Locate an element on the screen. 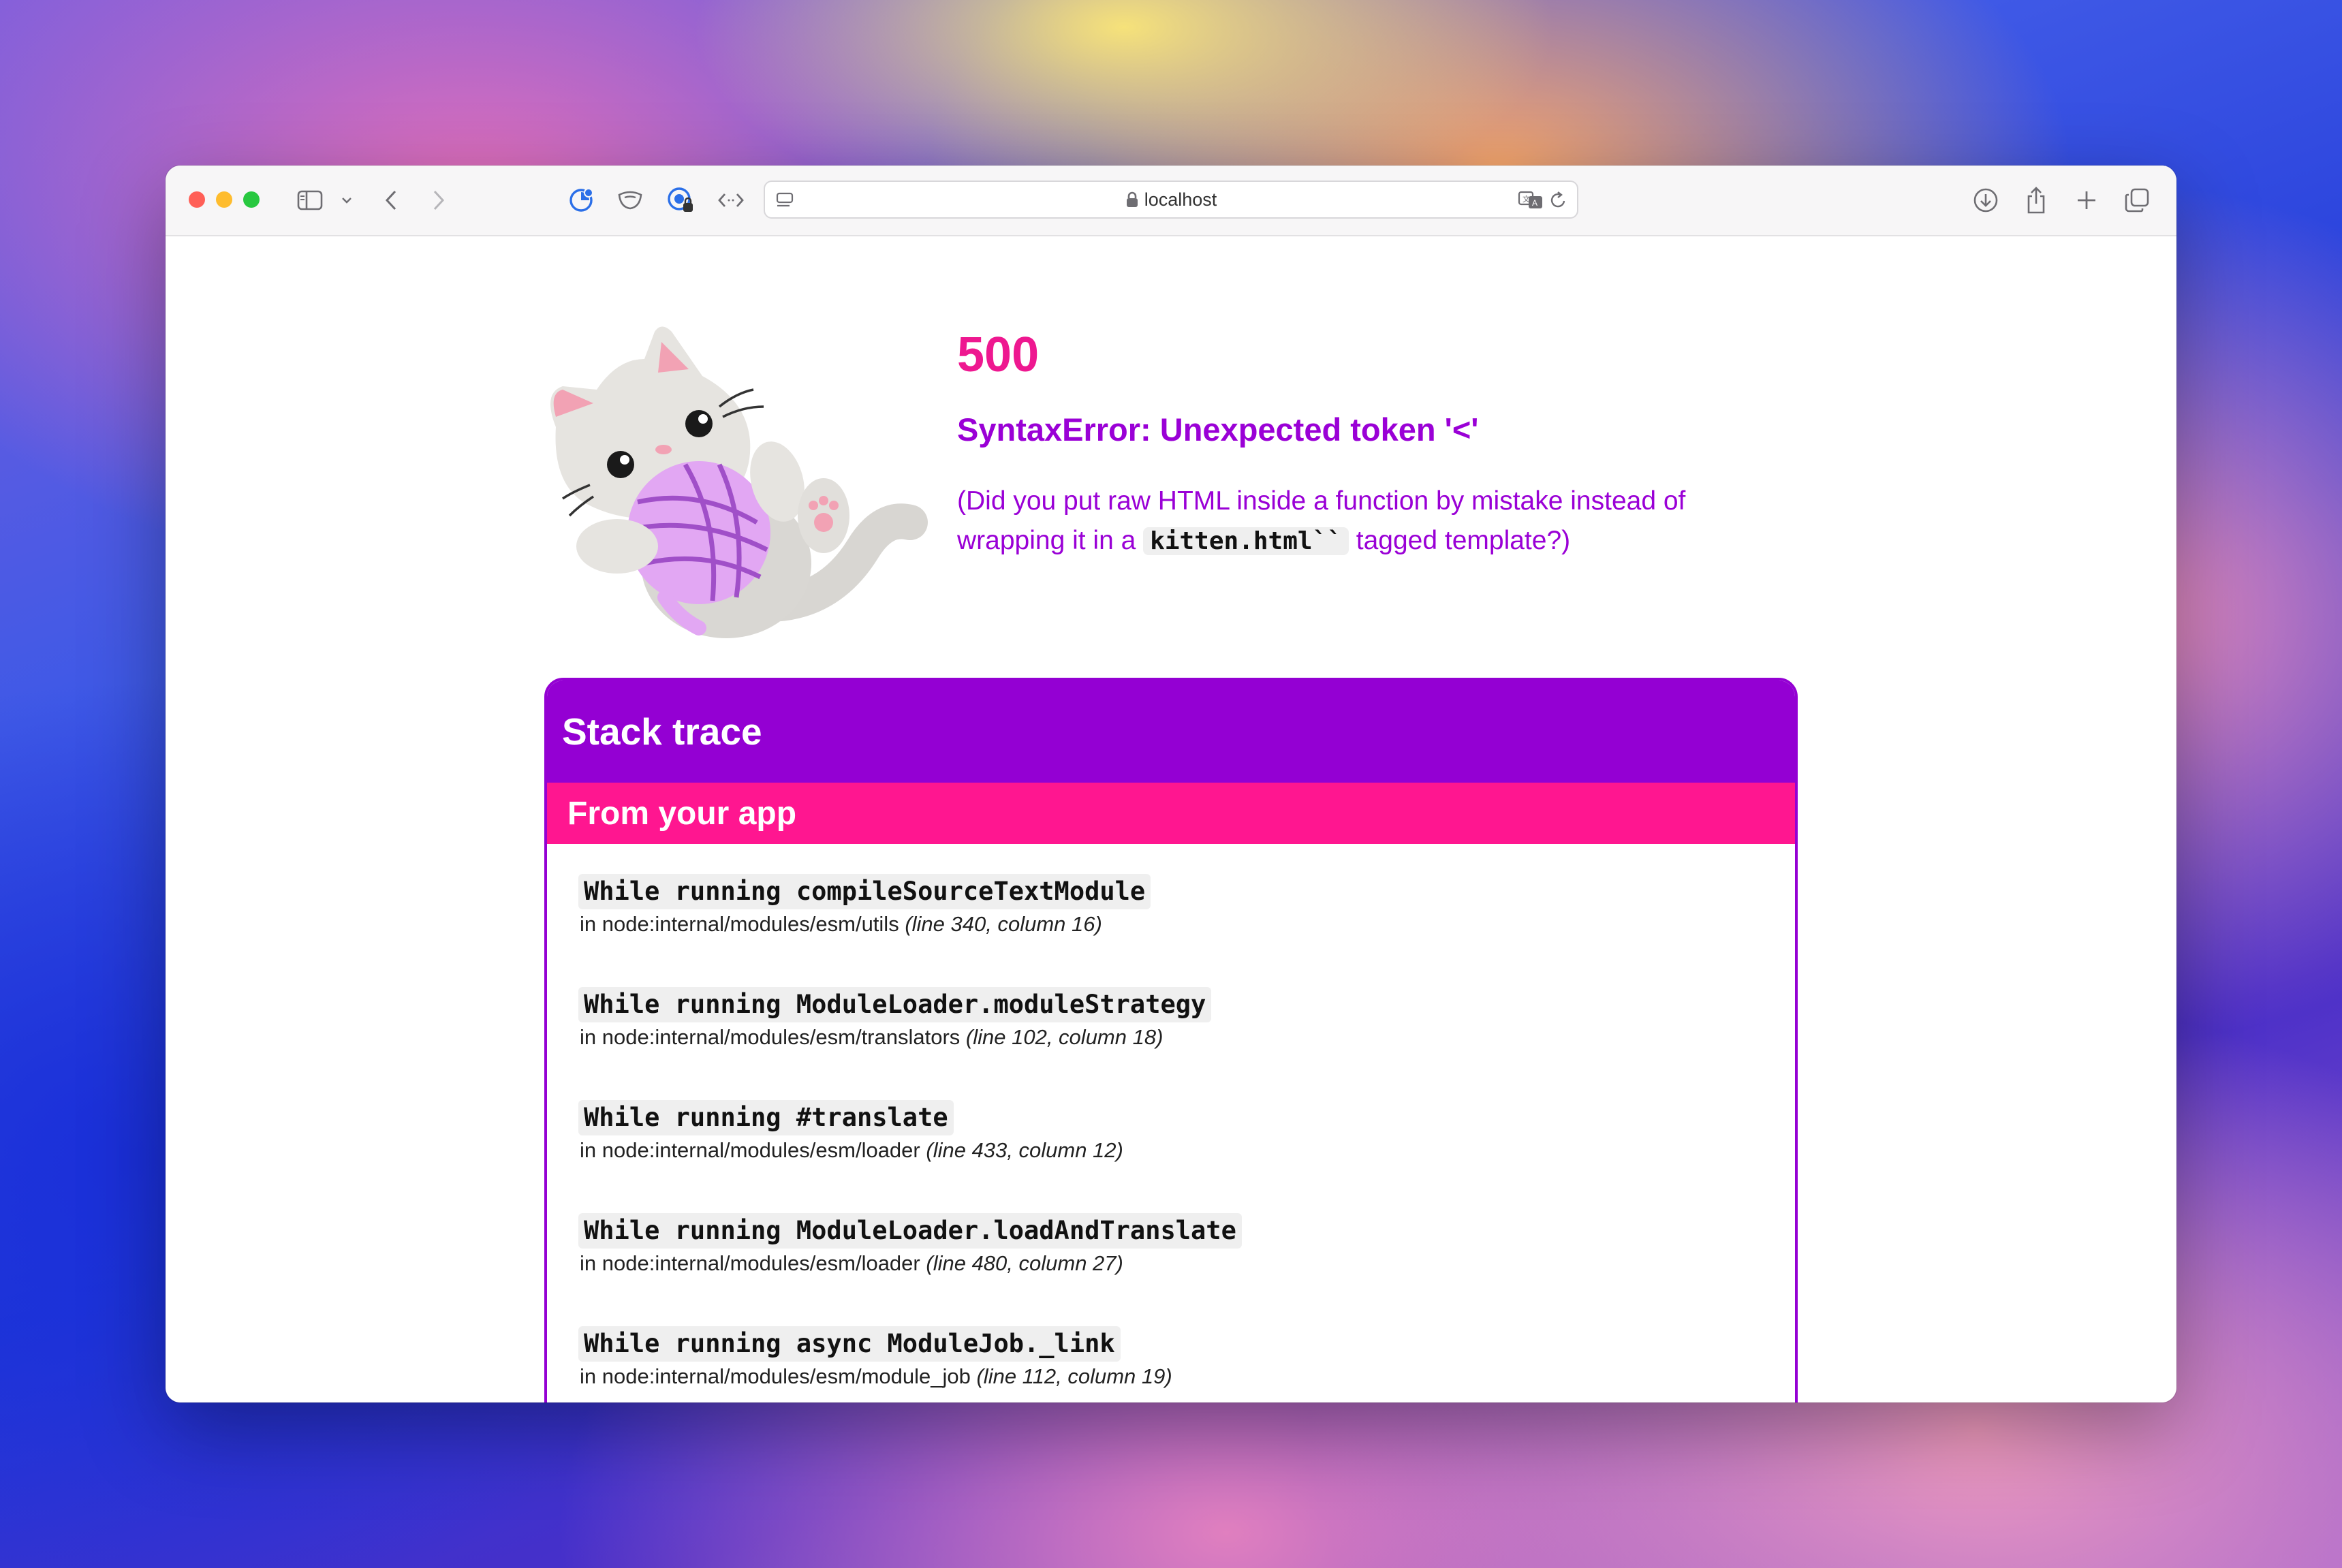  close-window-button is located at coordinates (197, 199).